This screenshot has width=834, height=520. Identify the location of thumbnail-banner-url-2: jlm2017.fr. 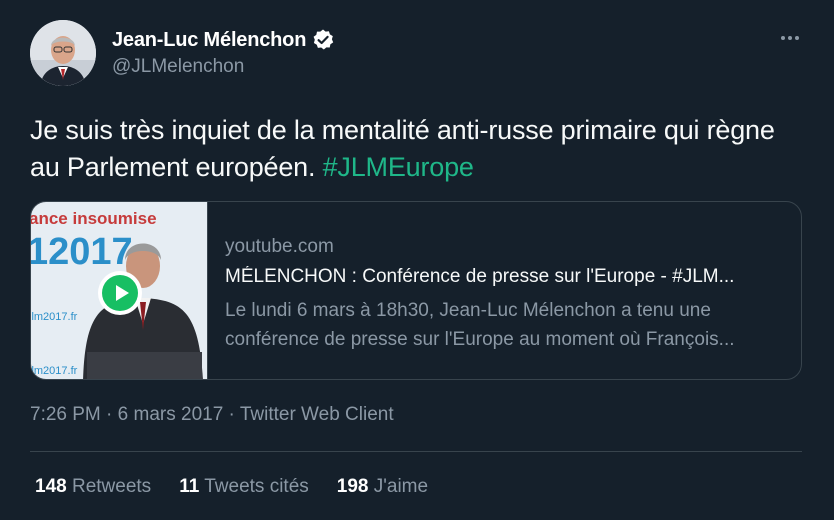
(54, 371).